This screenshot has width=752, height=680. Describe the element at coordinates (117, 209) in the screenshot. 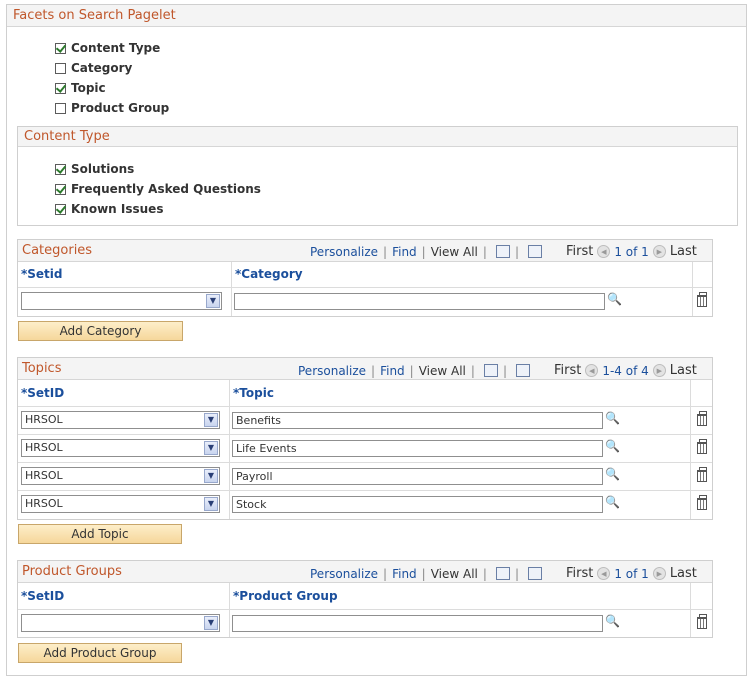

I see `checkbox-label: Known Issues` at that location.